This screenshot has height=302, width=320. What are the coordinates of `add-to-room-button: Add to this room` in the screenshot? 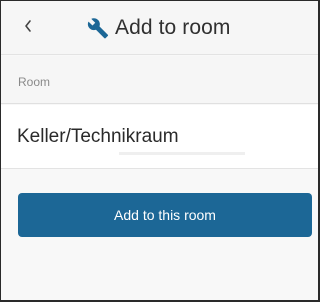 It's located at (165, 215).